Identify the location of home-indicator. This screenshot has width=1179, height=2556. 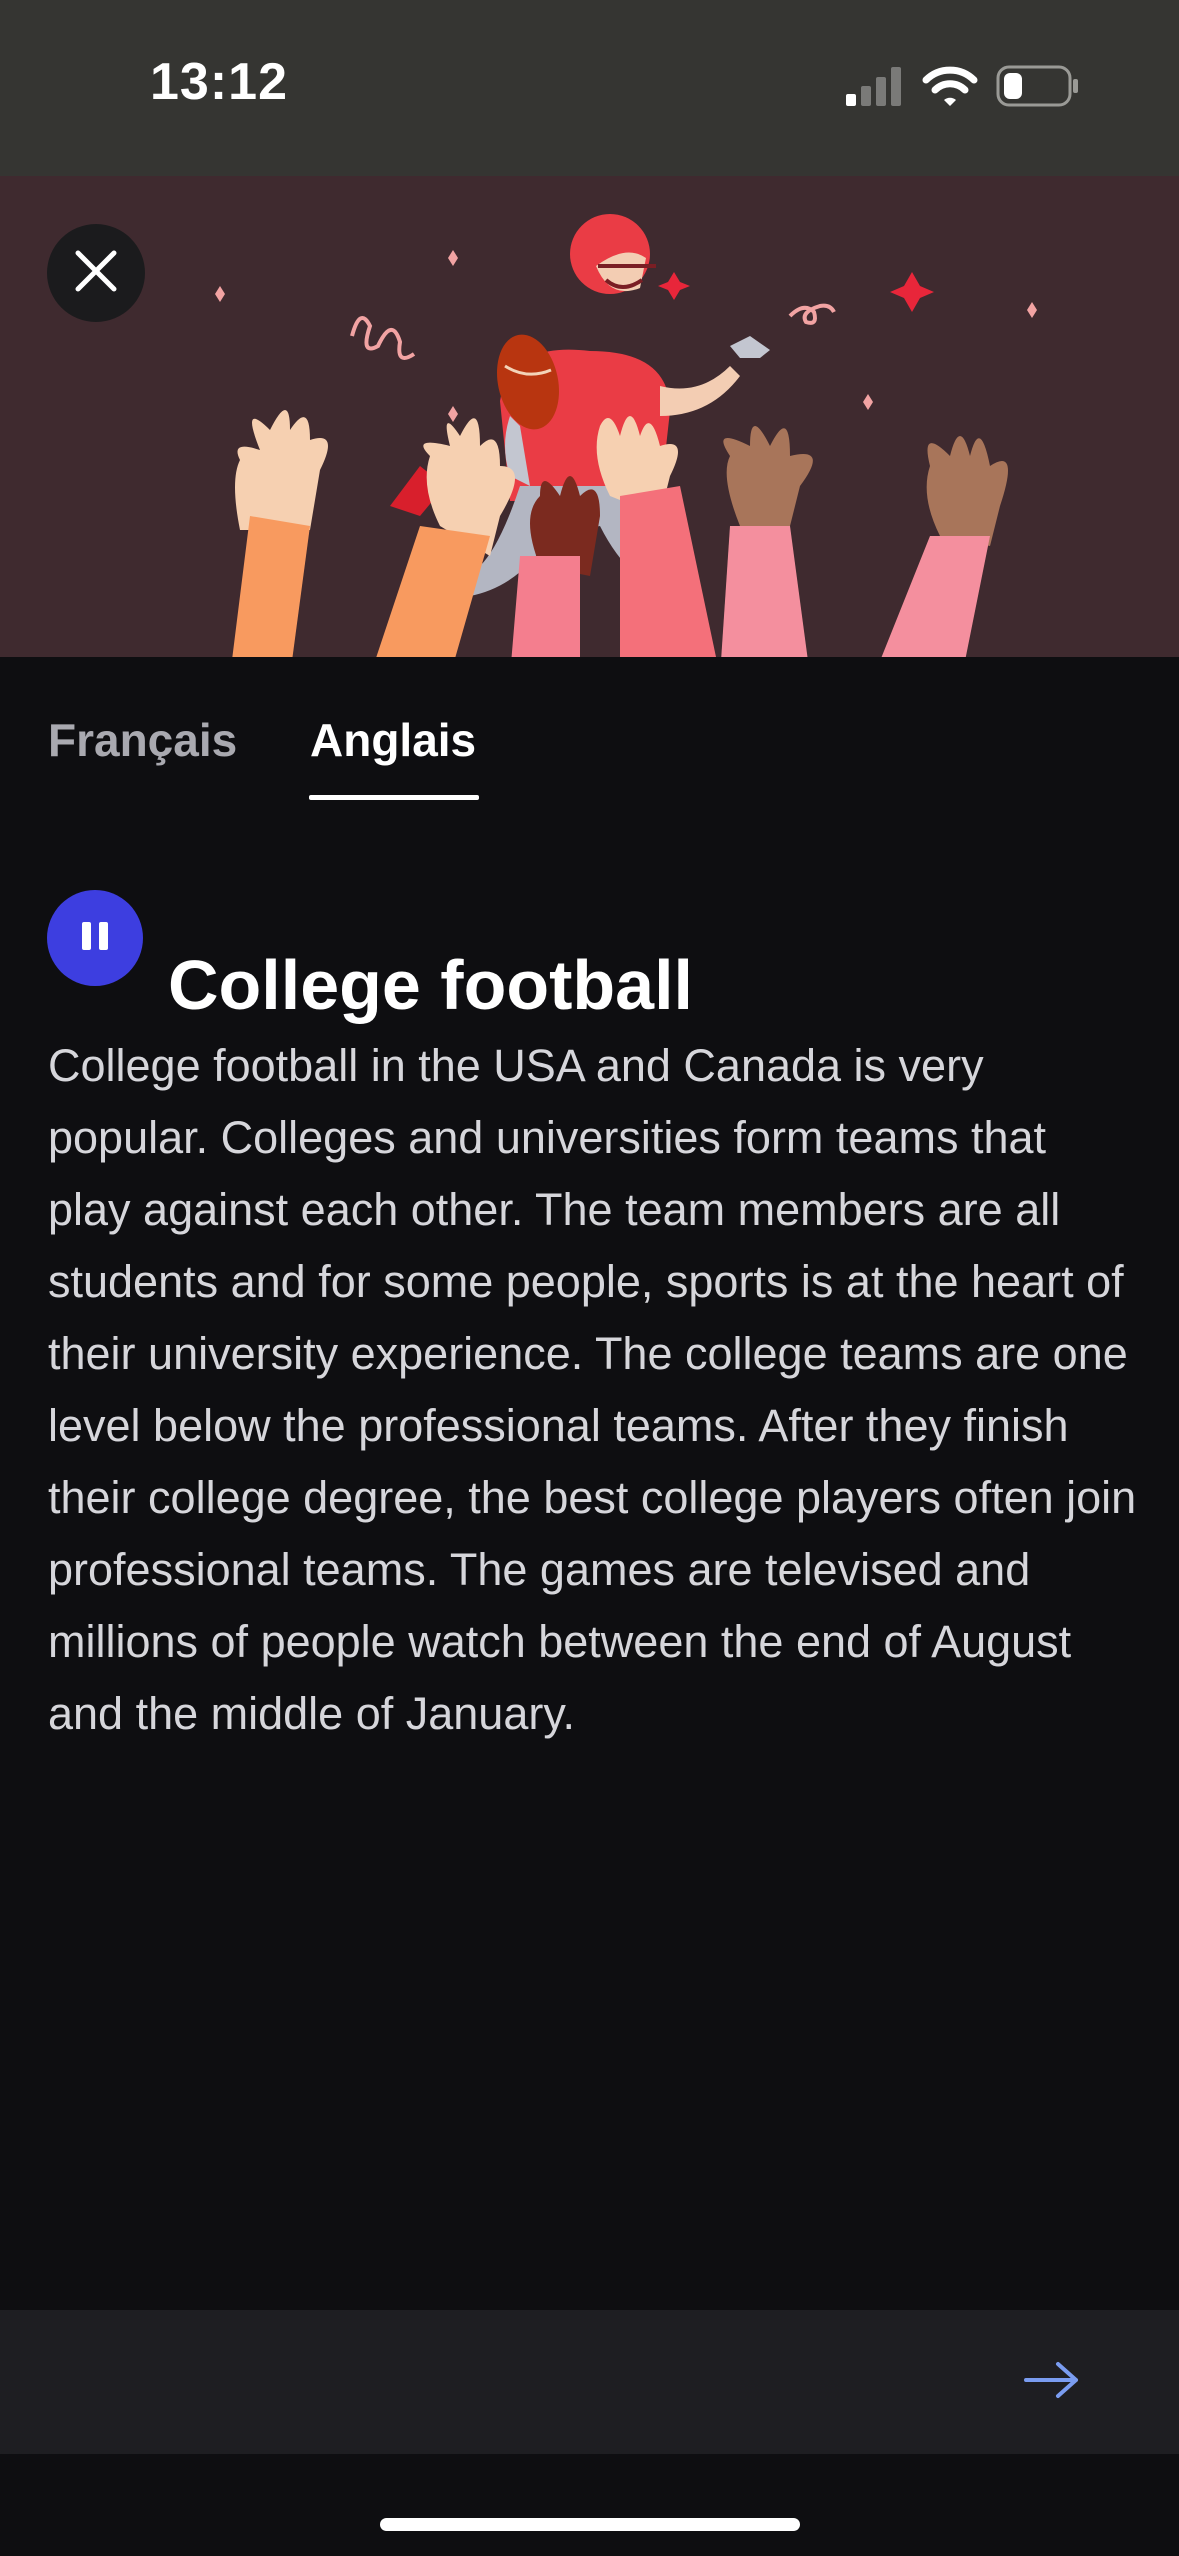
(590, 2524).